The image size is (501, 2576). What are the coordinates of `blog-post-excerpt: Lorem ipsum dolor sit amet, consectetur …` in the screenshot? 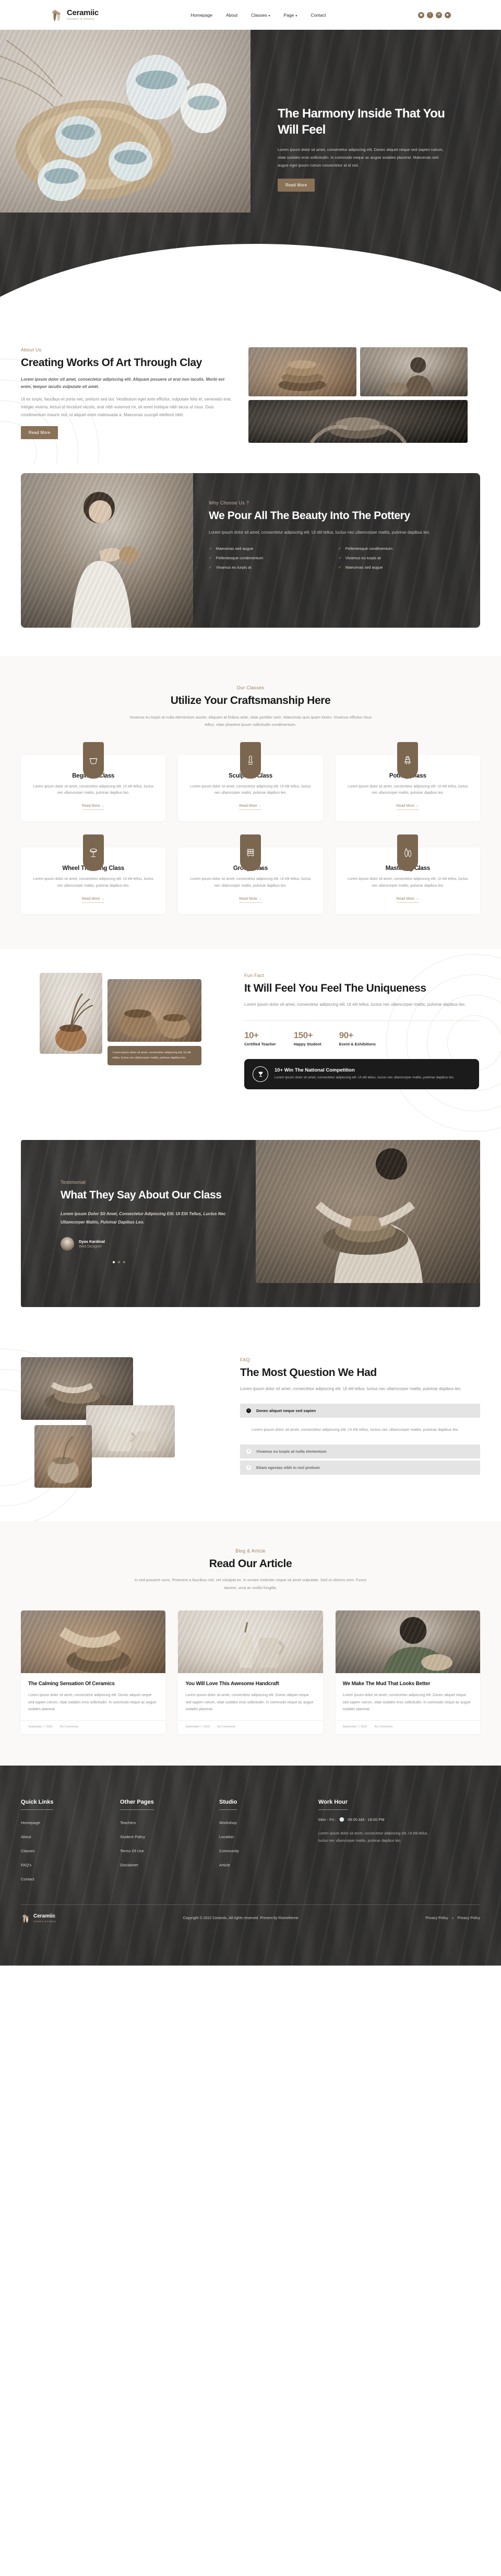 It's located at (249, 1702).